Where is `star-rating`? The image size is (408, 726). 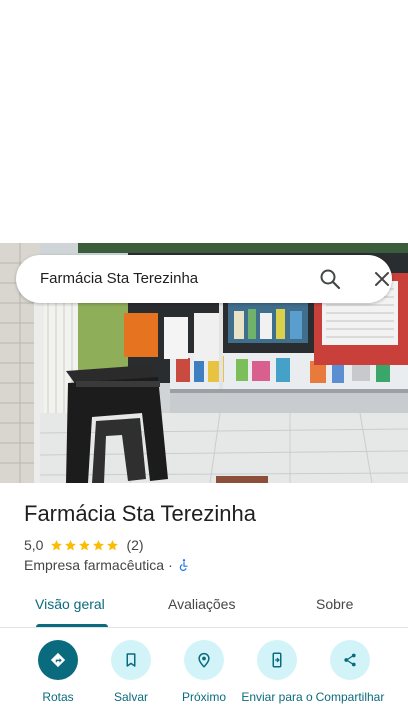
star-rating is located at coordinates (85, 545).